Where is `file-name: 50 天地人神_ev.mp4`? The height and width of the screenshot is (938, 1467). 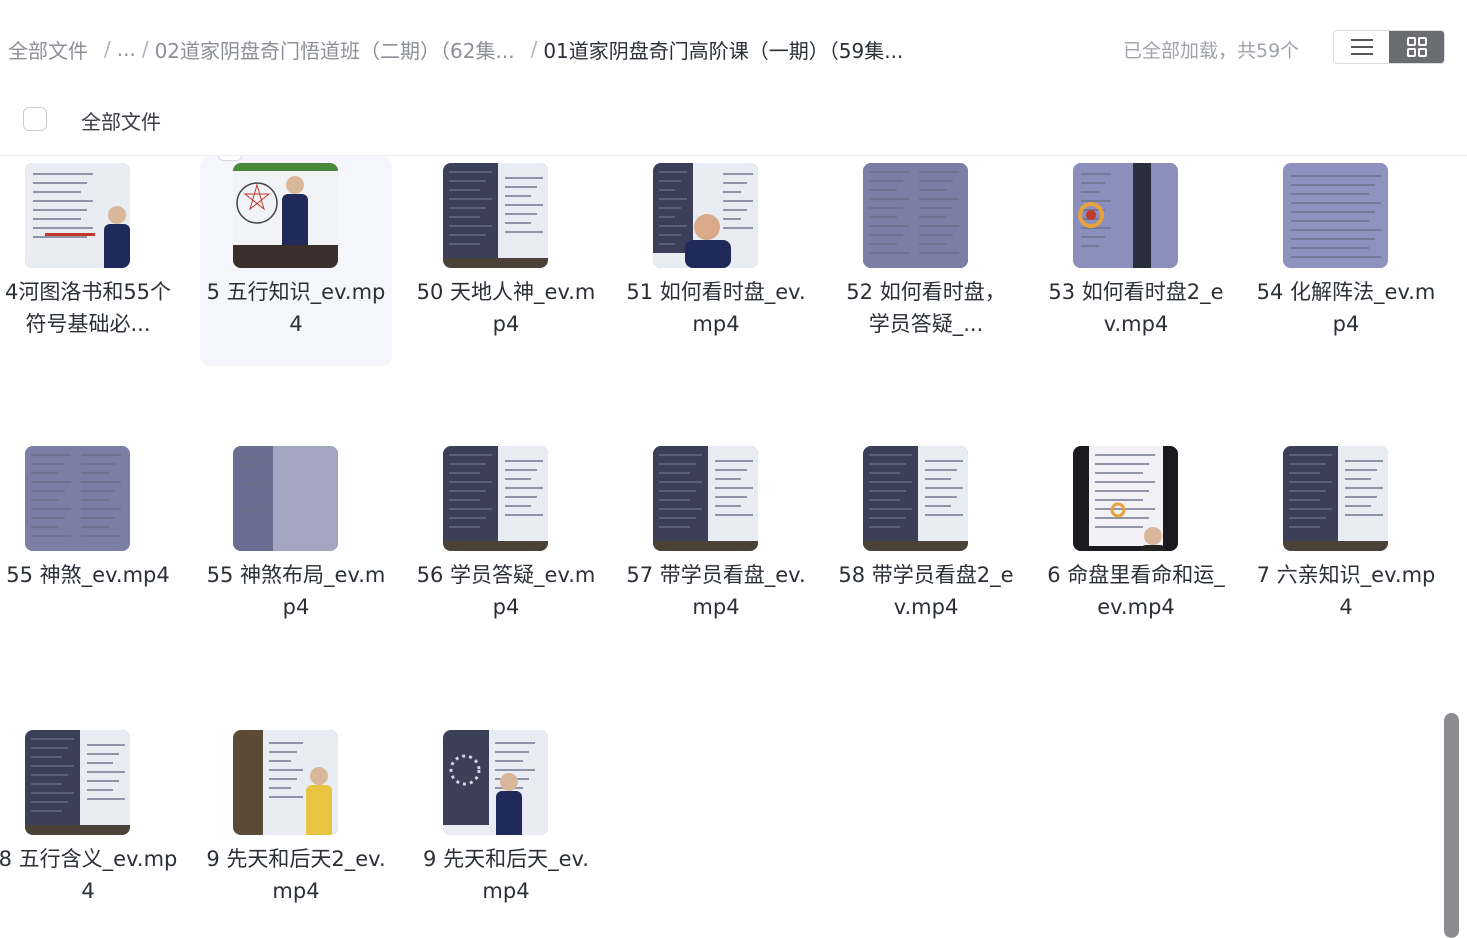 file-name: 50 天地人神_ev.mp4 is located at coordinates (506, 308).